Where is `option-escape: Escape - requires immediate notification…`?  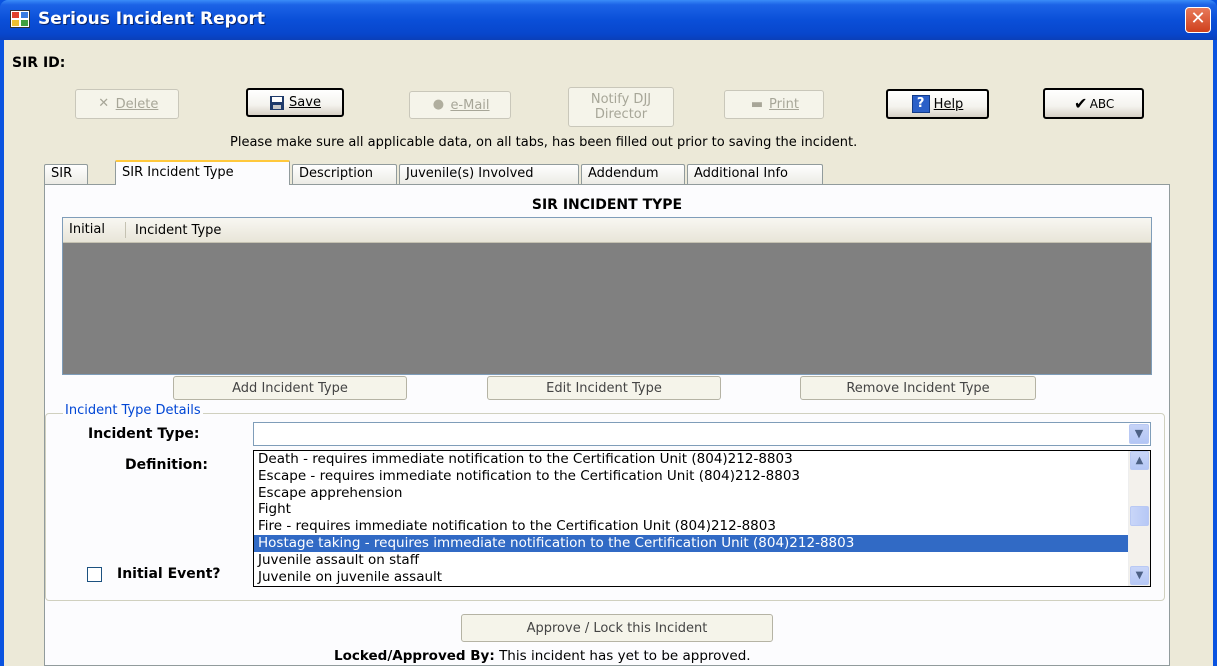 option-escape: Escape - requires immediate notification… is located at coordinates (702, 476).